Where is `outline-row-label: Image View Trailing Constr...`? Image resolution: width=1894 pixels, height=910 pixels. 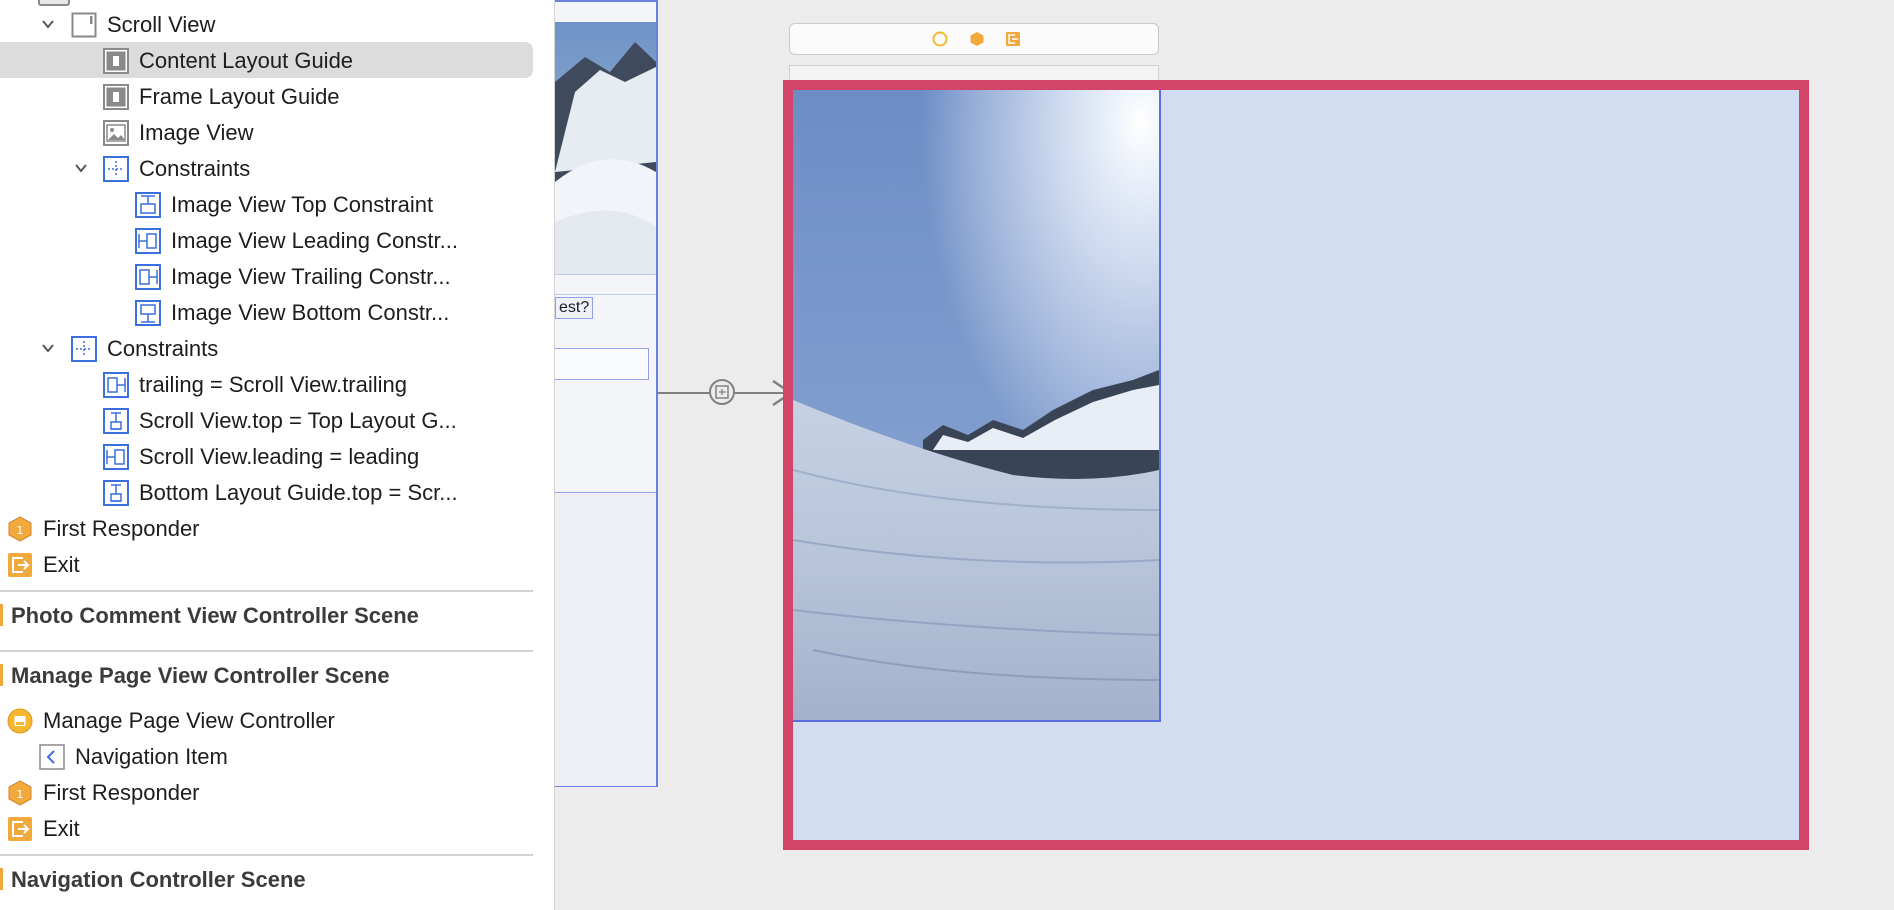
outline-row-label: Image View Trailing Constr... is located at coordinates (311, 276).